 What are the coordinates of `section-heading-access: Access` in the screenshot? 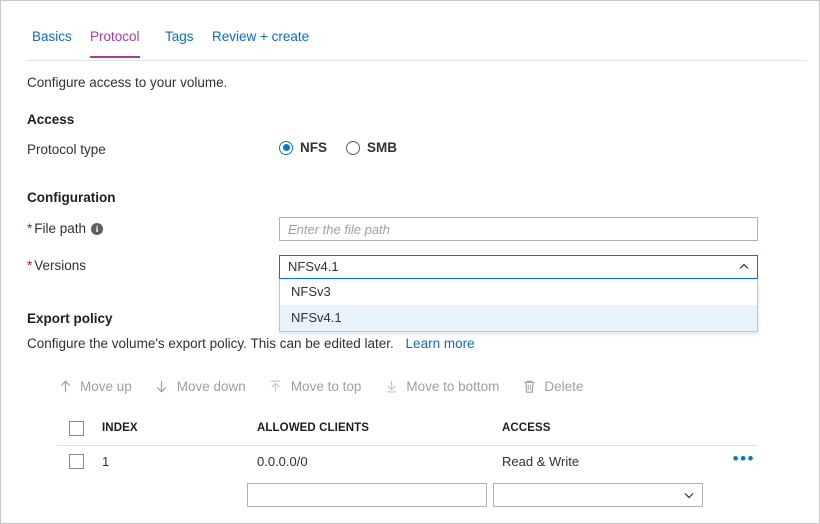 It's located at (51, 119).